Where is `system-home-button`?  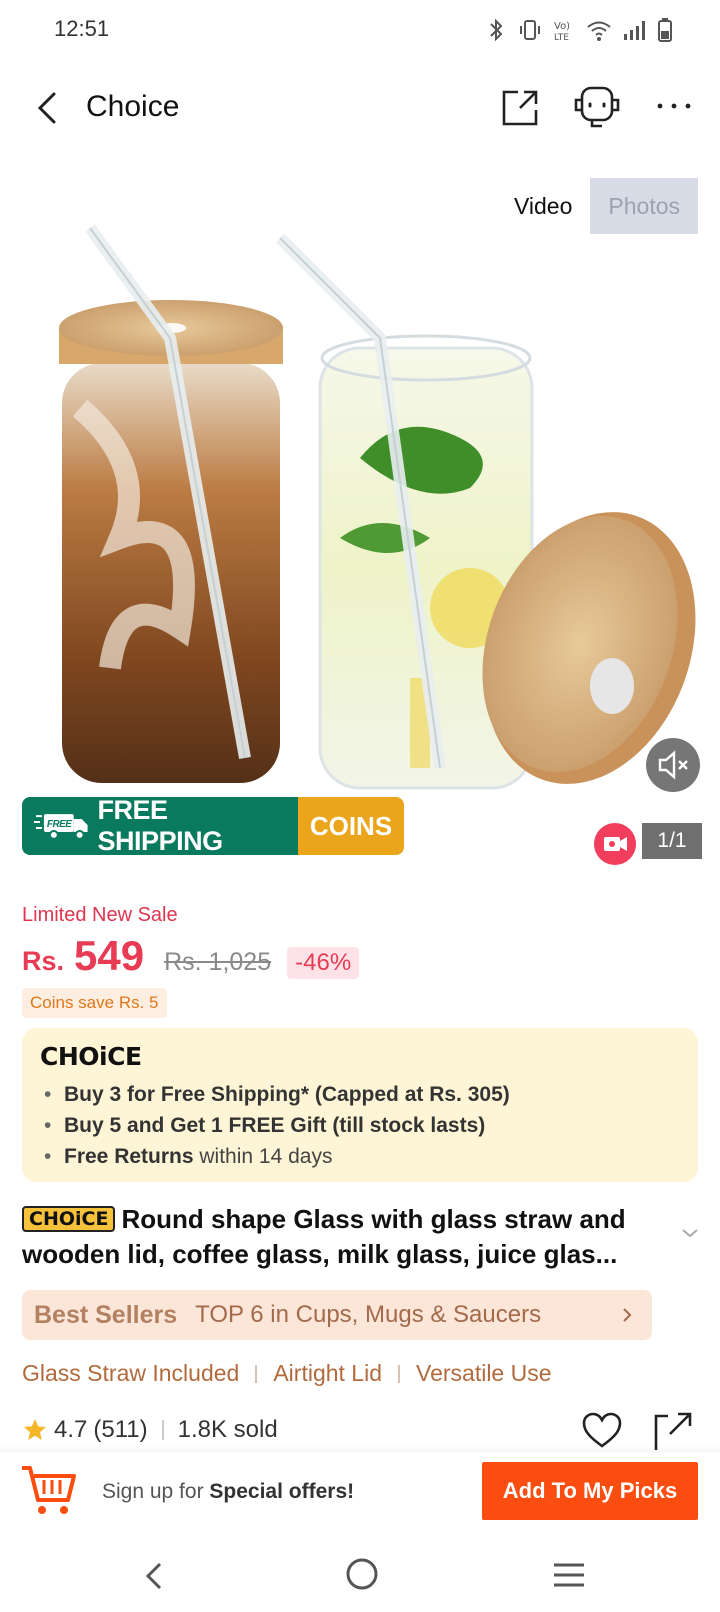
system-home-button is located at coordinates (362, 1574).